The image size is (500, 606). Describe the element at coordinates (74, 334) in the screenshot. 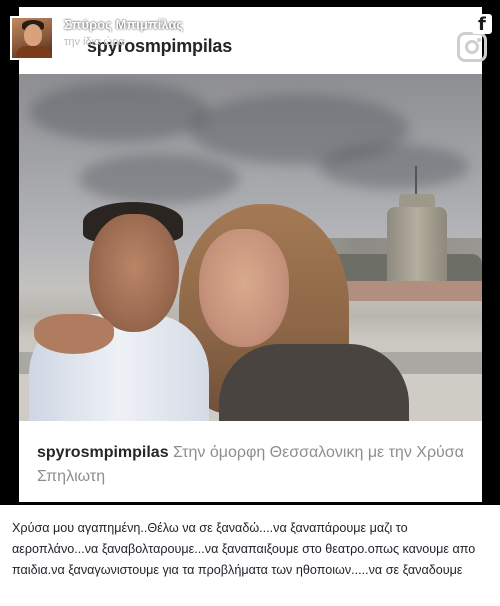

I see `man-arm` at that location.